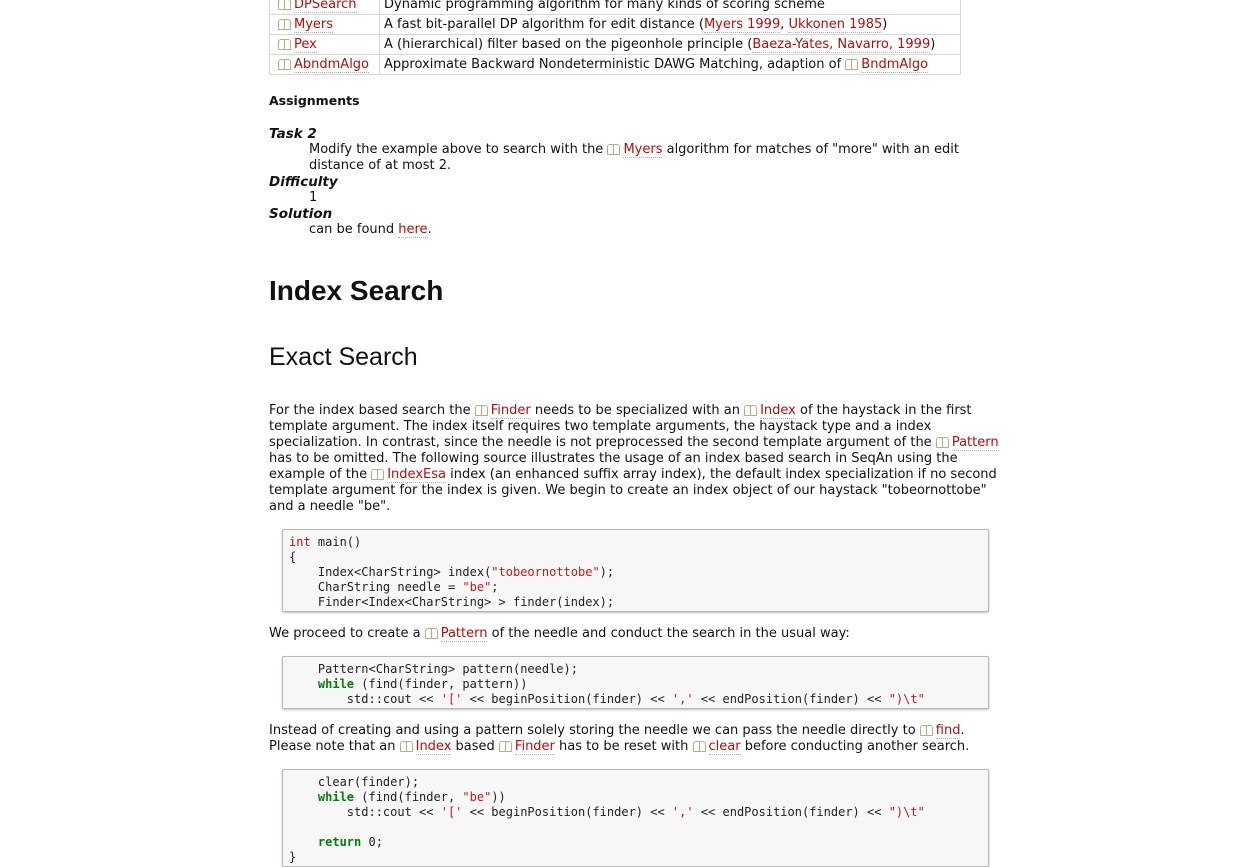 The width and height of the screenshot is (1256, 867). Describe the element at coordinates (336, 684) in the screenshot. I see `code-keyword: while` at that location.